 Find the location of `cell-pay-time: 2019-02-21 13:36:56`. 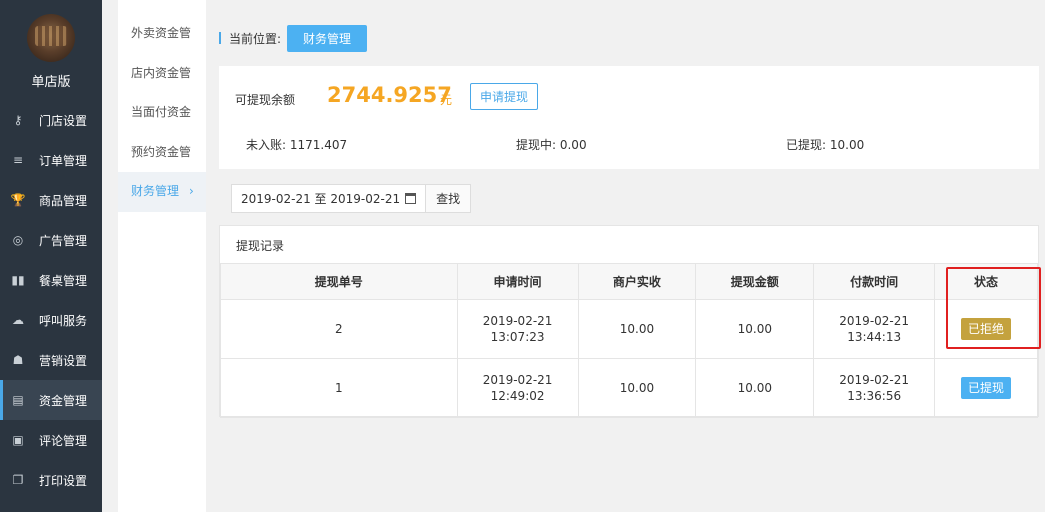

cell-pay-time: 2019-02-21 13:36:56 is located at coordinates (874, 388).